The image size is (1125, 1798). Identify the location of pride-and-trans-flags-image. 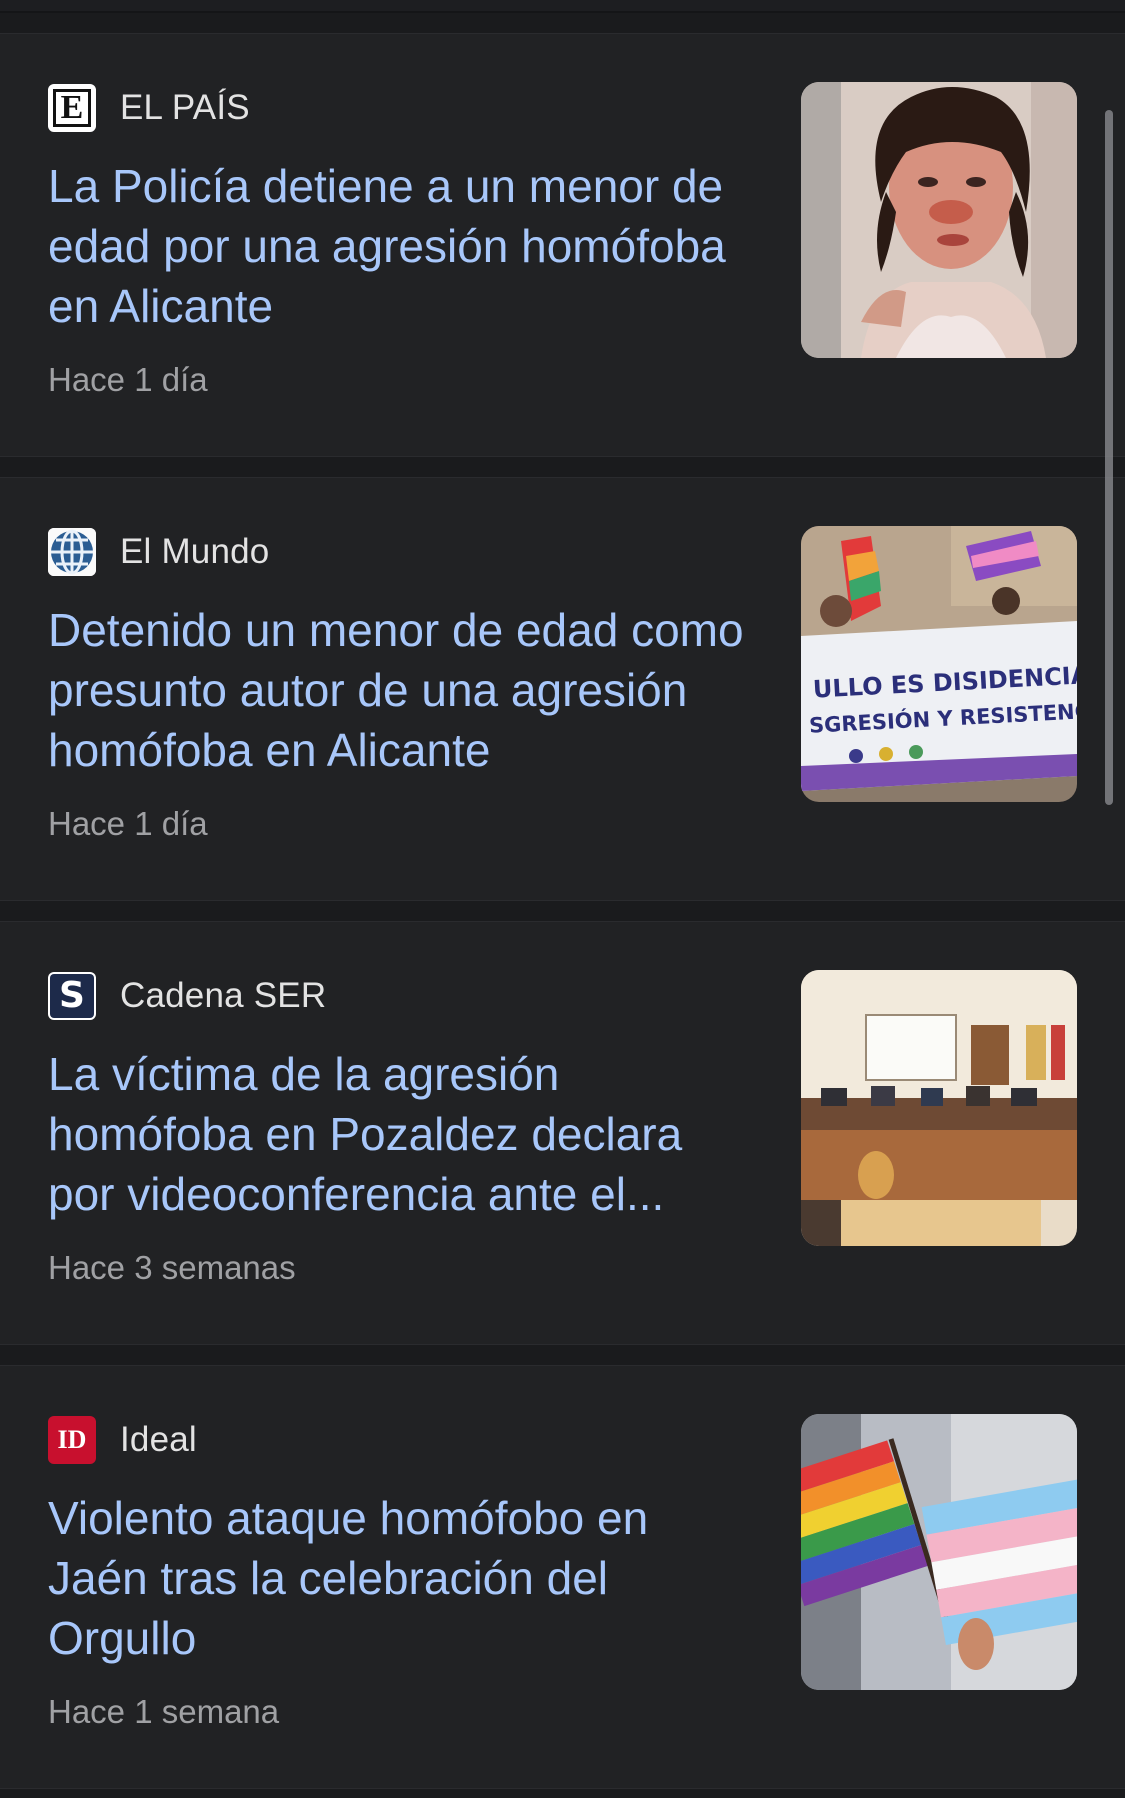
(939, 1552).